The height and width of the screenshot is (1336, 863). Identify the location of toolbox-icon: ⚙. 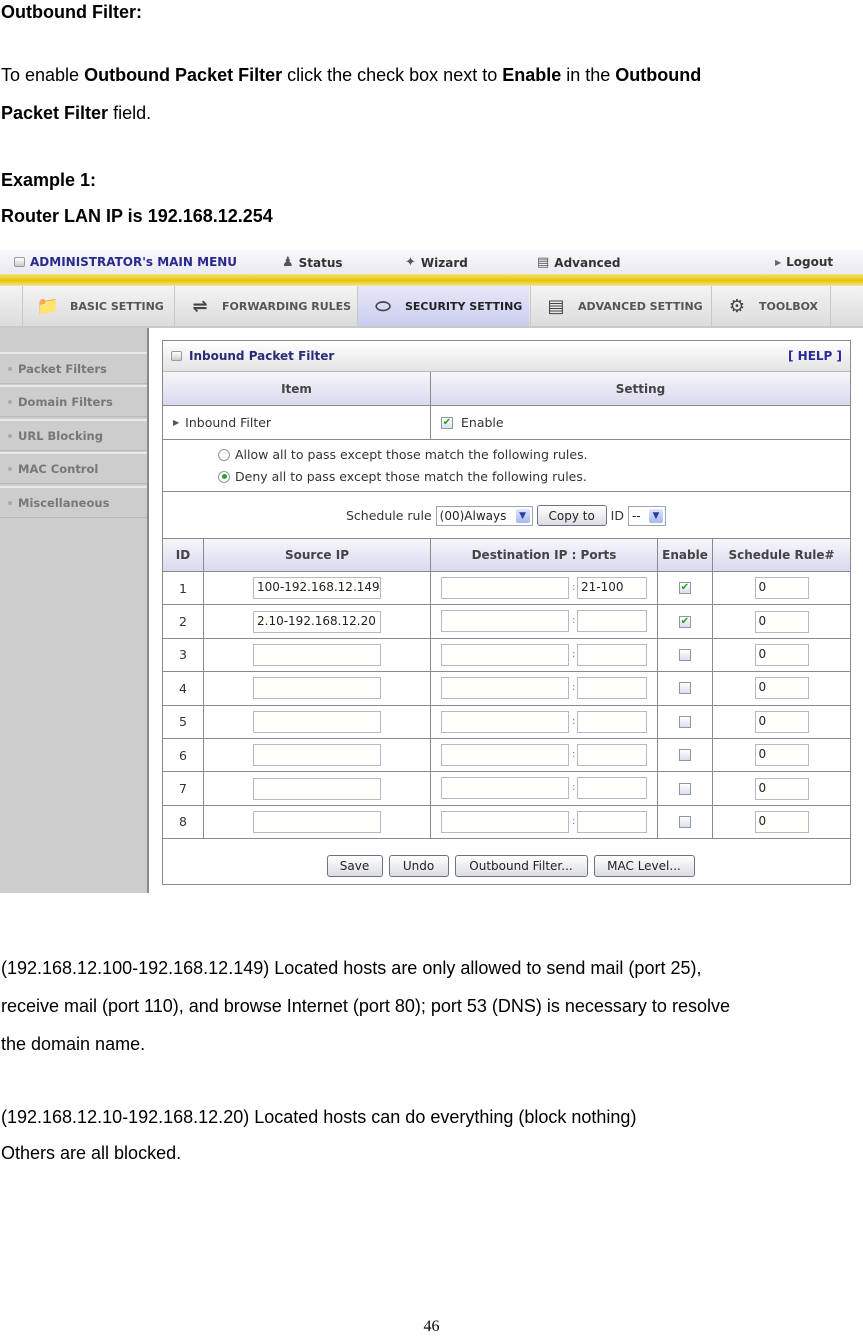
(737, 306).